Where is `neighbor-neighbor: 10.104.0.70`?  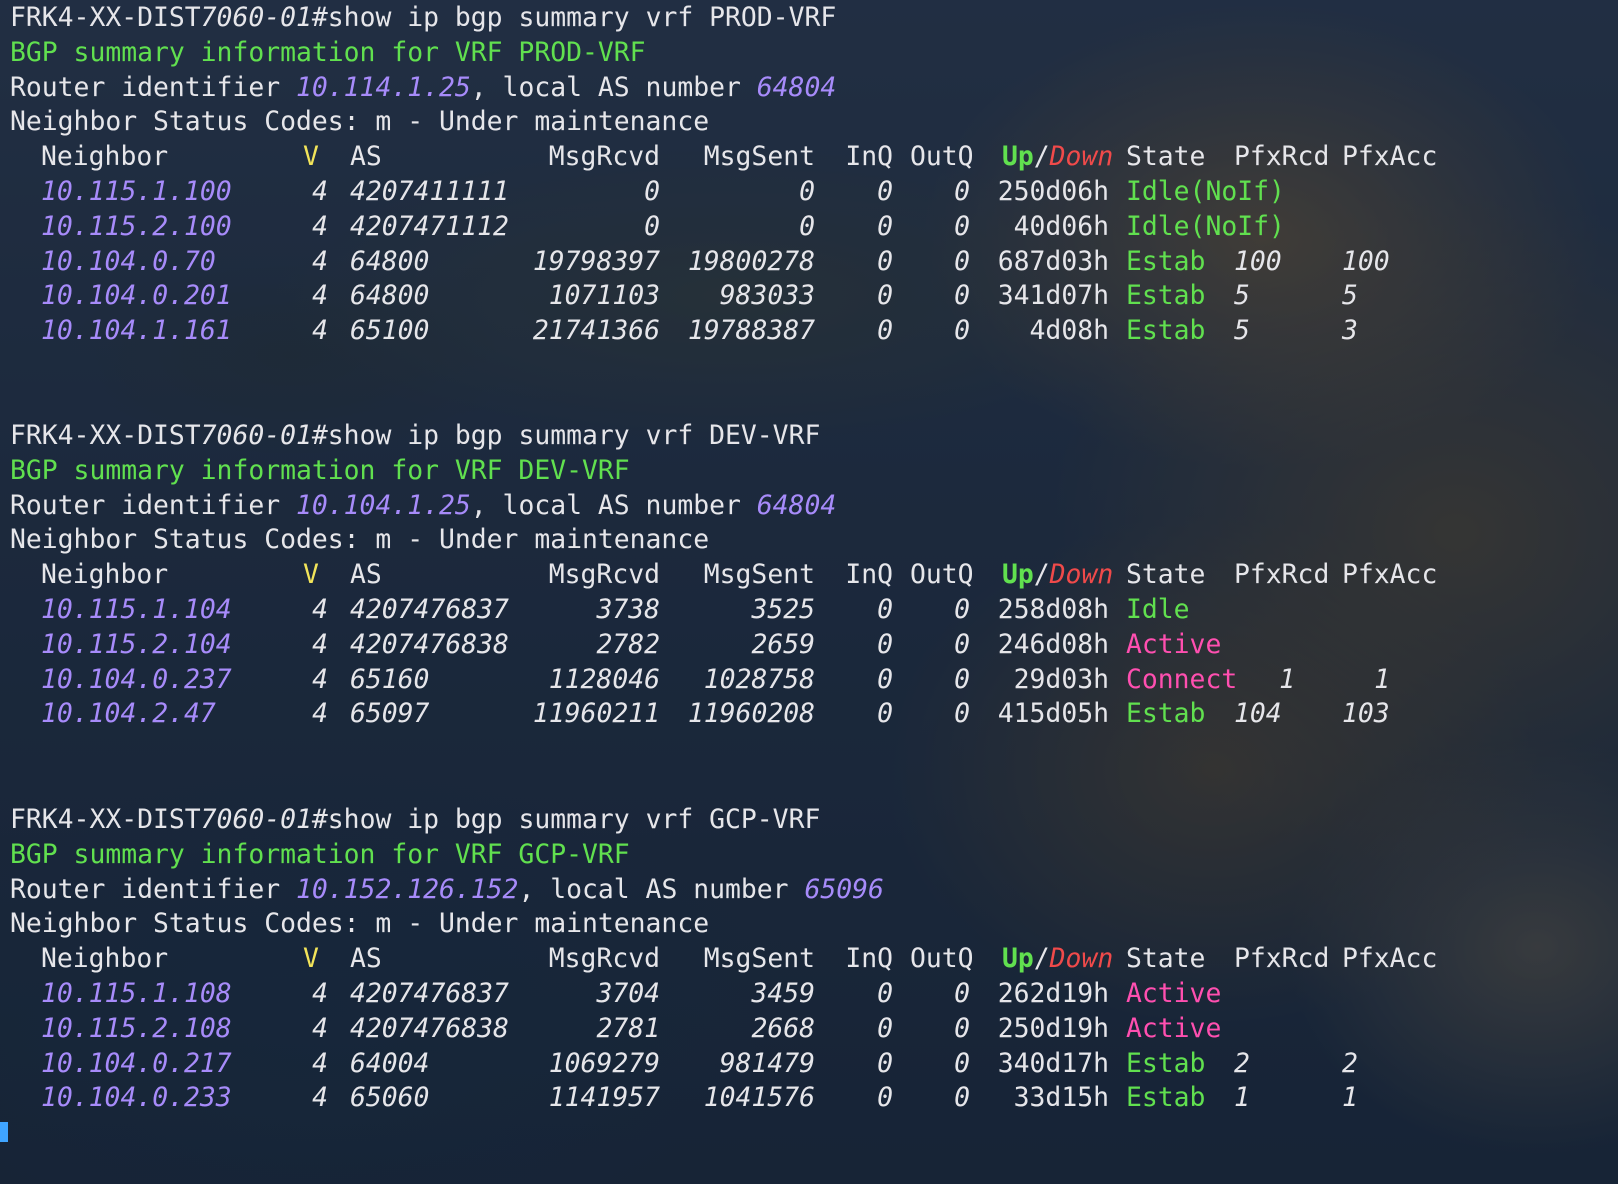
neighbor-neighbor: 10.104.0.70 is located at coordinates (128, 261).